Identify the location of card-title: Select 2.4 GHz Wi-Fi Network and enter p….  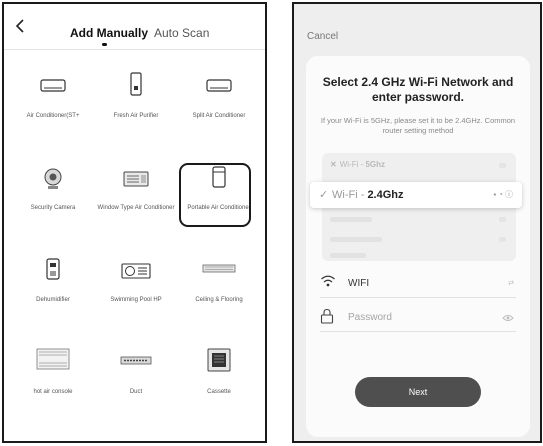
(418, 89).